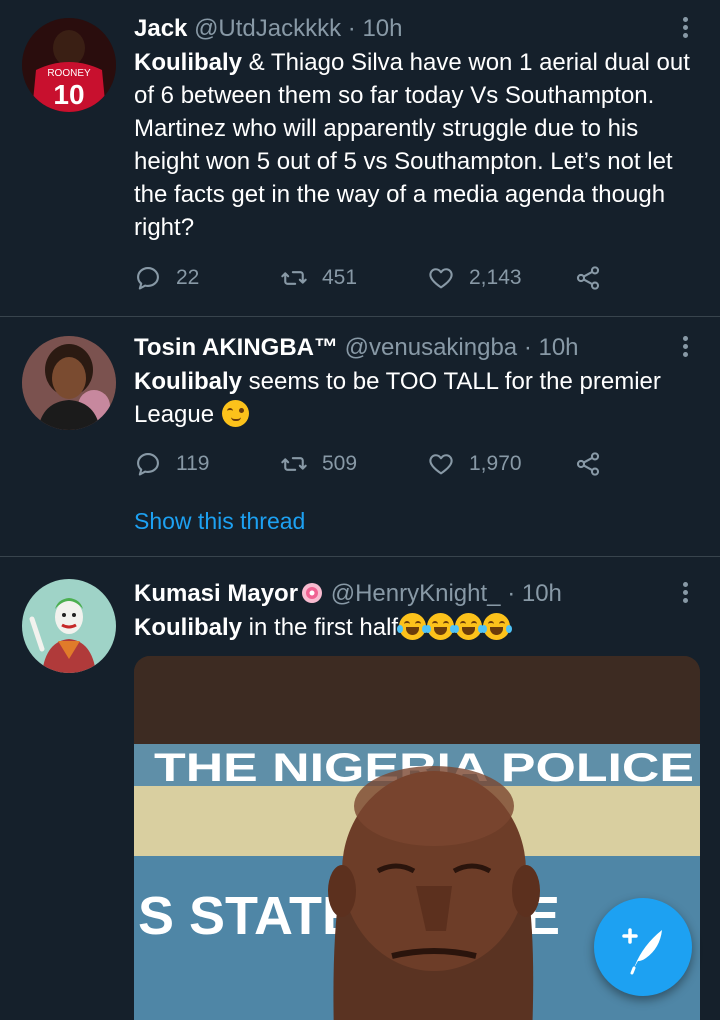 Image resolution: width=720 pixels, height=1020 pixels. I want to click on retweet-count: 451, so click(340, 277).